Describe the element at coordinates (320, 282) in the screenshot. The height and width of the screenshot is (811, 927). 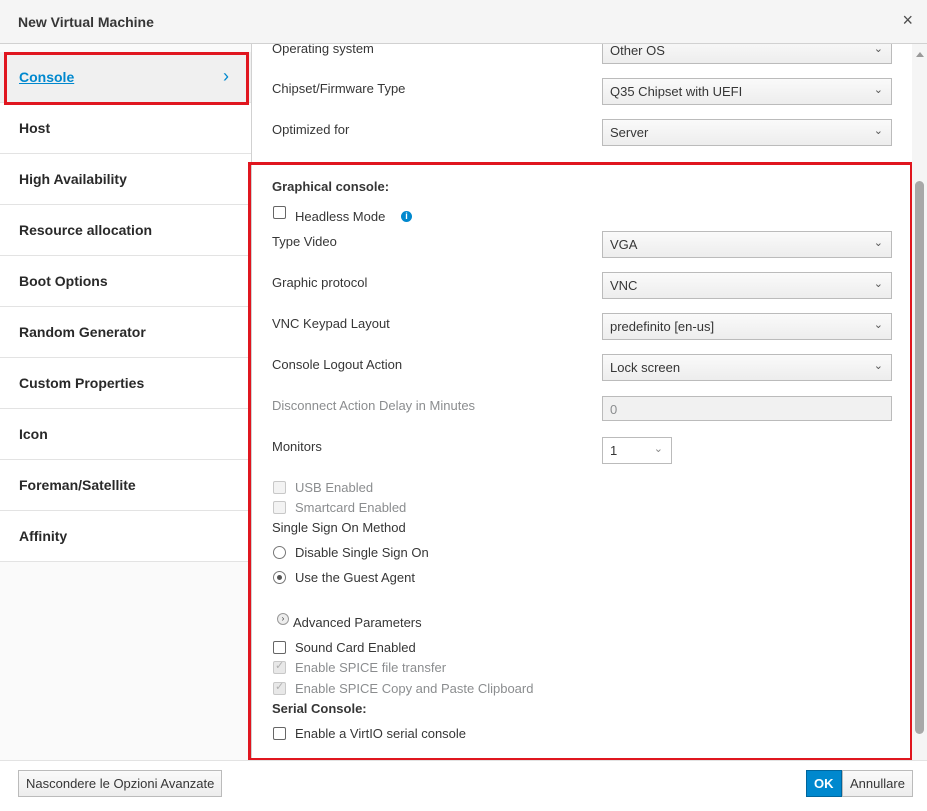
I see `graphic-protocol-label: Graphic protocol` at that location.